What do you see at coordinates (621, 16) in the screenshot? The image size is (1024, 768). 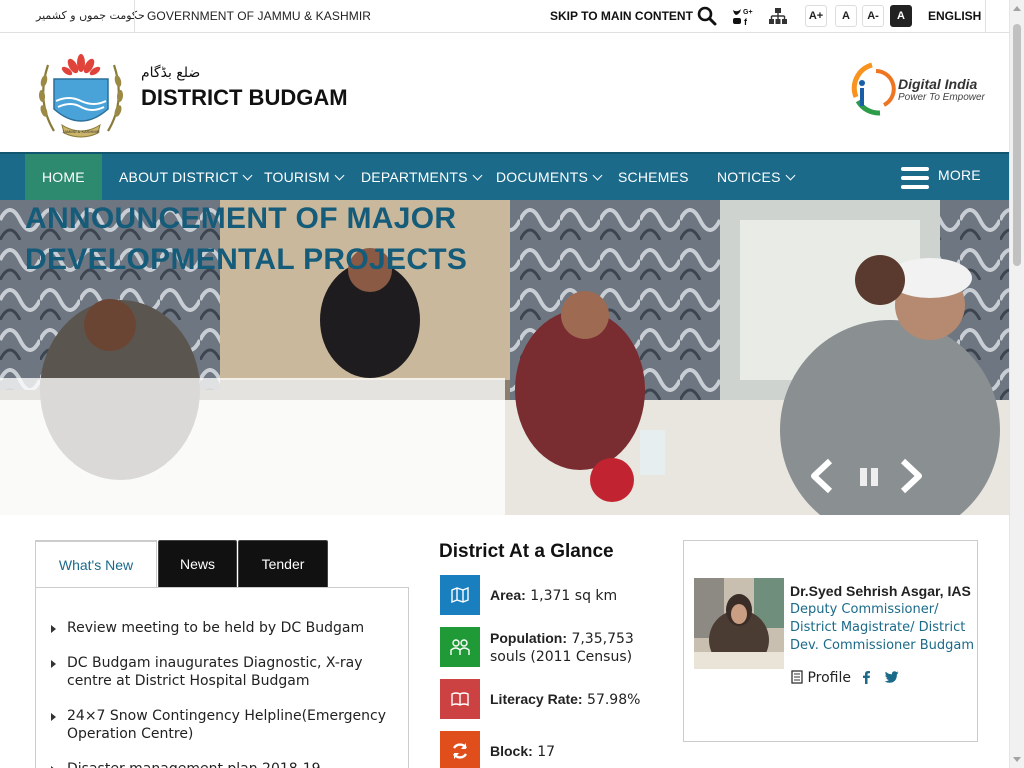 I see `skip-to-main-link: SKIP TO MAIN CONTENT` at bounding box center [621, 16].